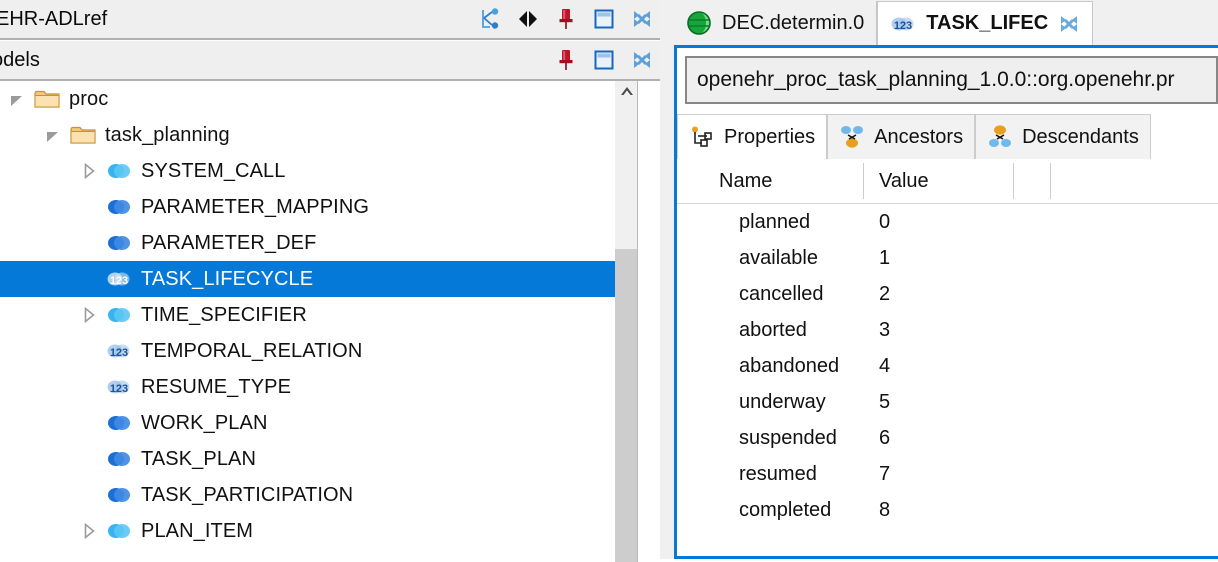  What do you see at coordinates (307, 171) in the screenshot?
I see `tree-item-system_call: SYSTEM_CALL` at bounding box center [307, 171].